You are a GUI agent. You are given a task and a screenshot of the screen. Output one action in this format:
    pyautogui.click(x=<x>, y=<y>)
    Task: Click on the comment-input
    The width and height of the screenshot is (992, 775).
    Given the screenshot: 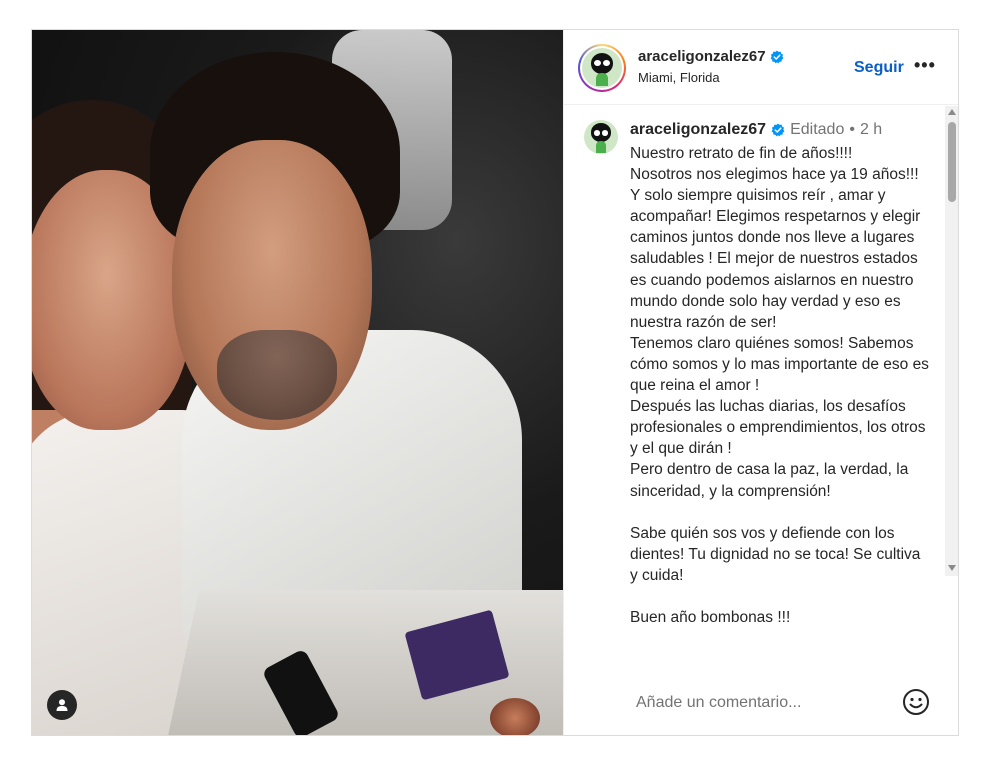 What is the action you would take?
    pyautogui.click(x=761, y=703)
    